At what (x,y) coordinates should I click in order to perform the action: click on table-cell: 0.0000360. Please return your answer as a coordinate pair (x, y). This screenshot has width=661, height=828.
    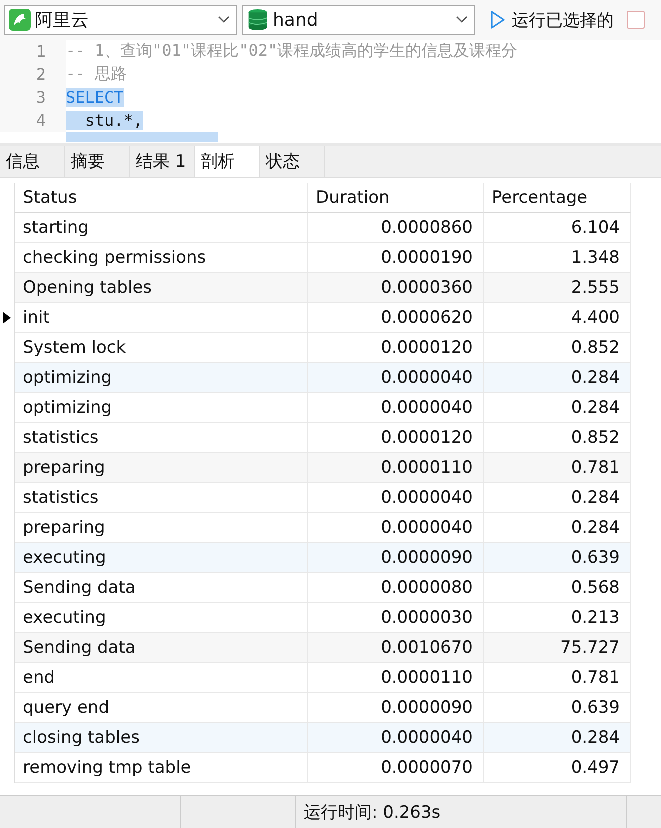
    Looking at the image, I should click on (396, 288).